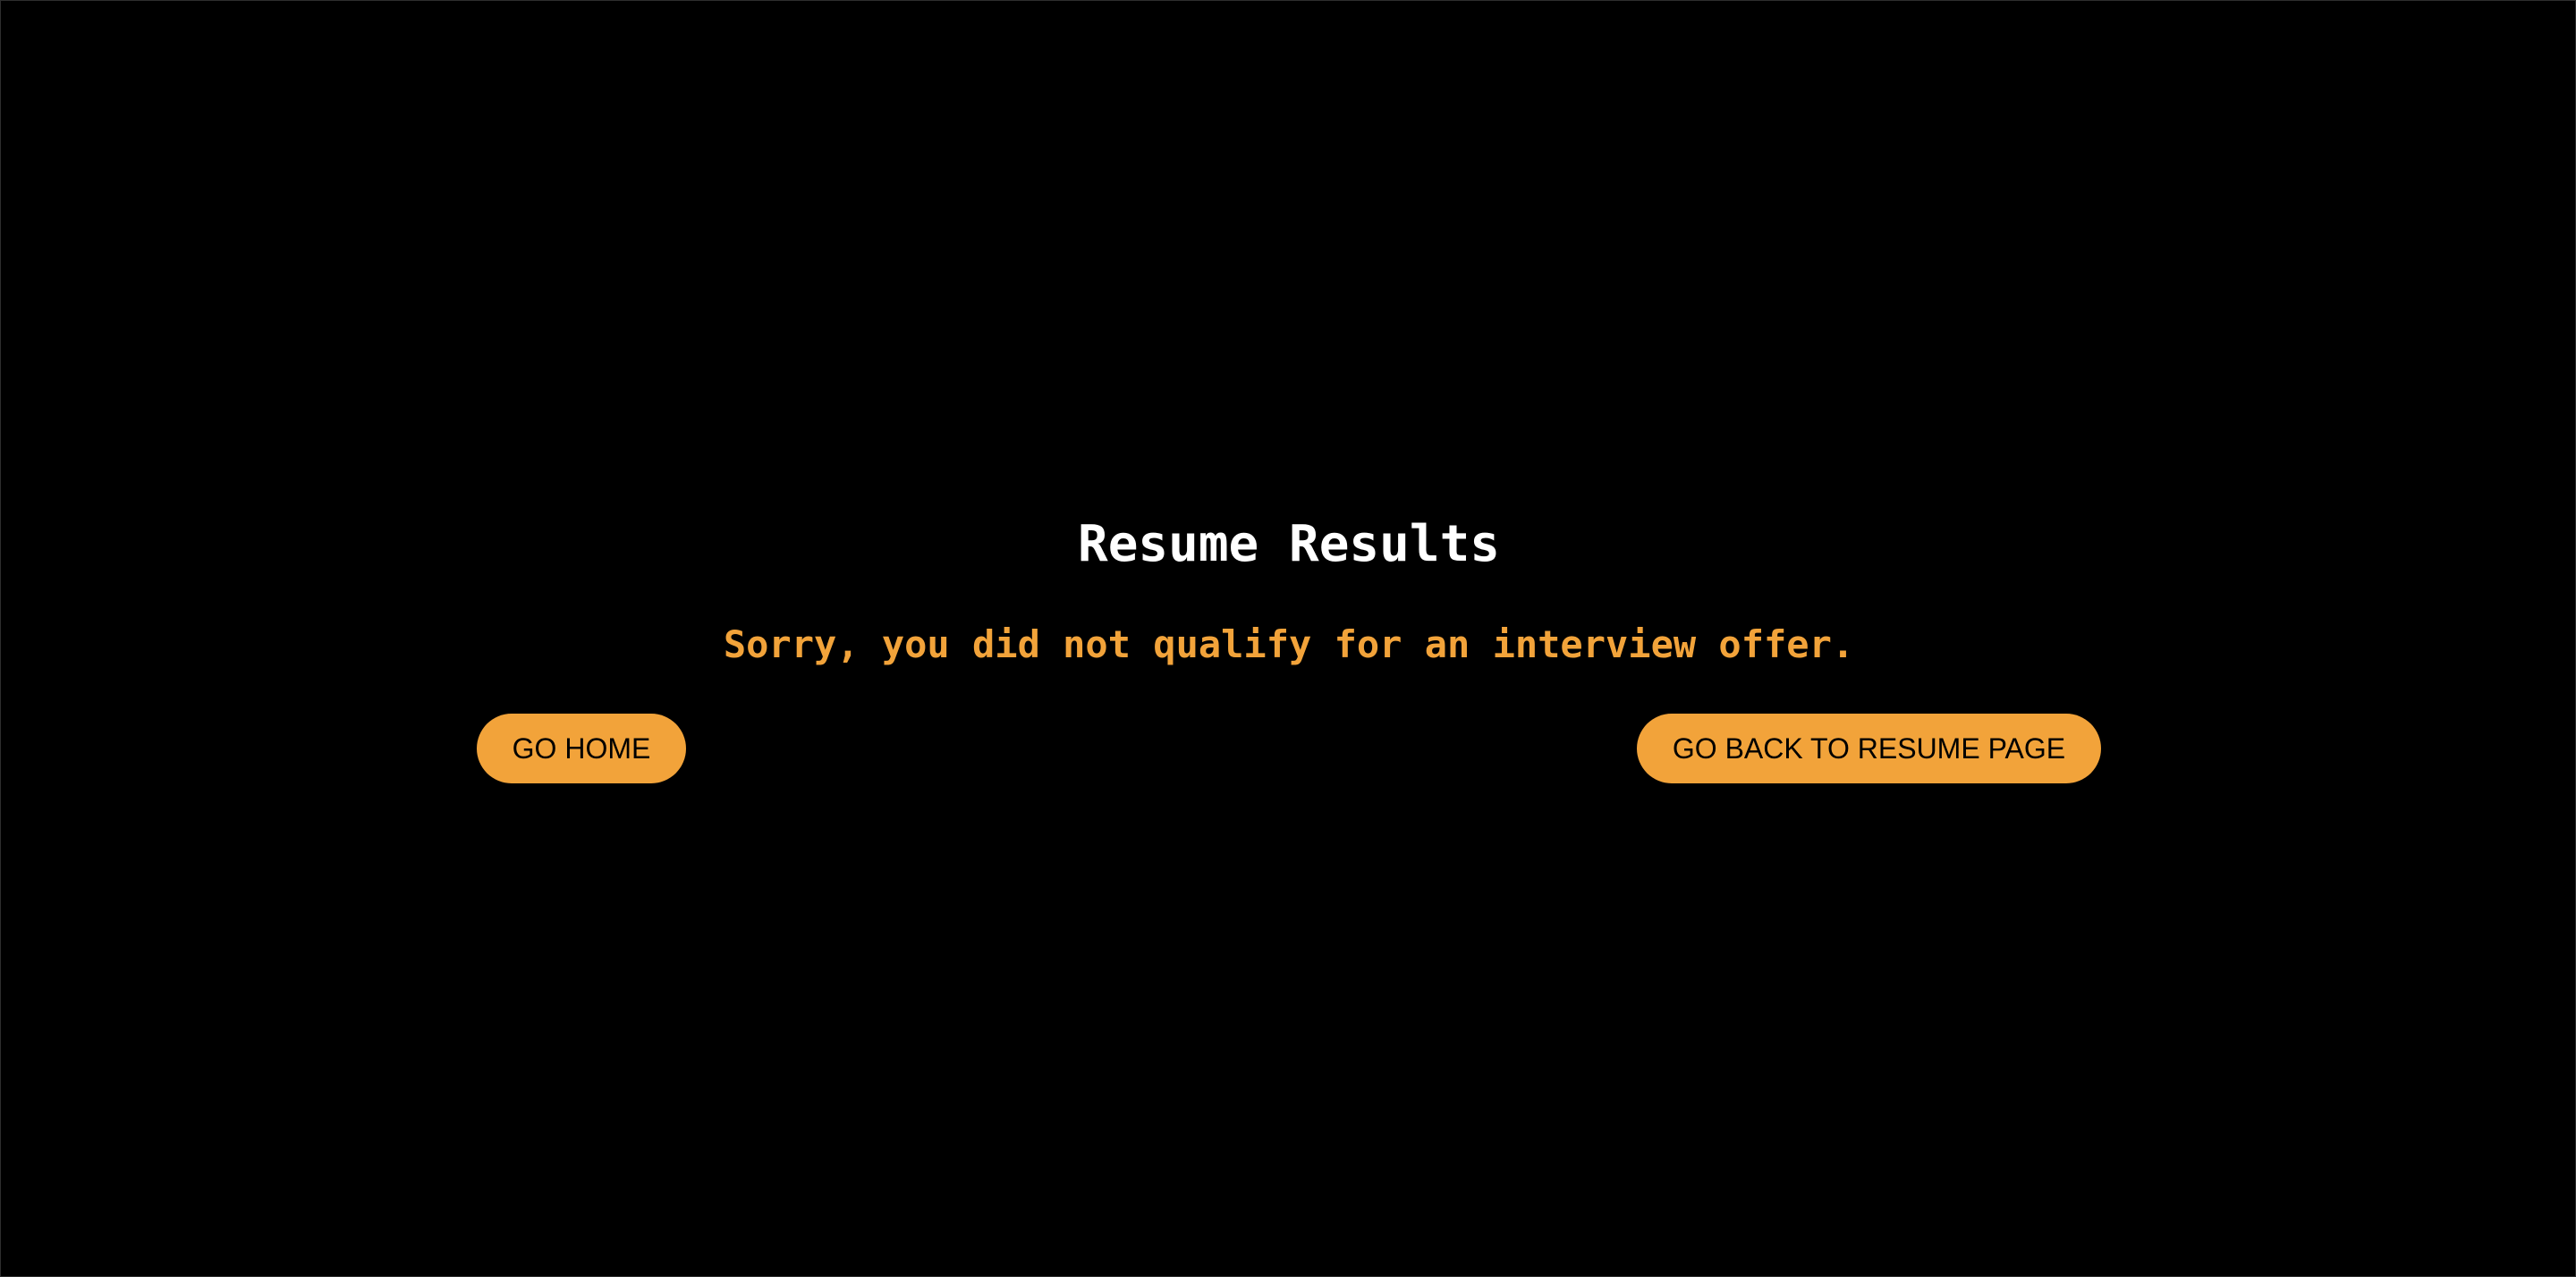  What do you see at coordinates (1869, 748) in the screenshot?
I see `go-back-to-resume-button: GO BACK TO RESUME PAGE` at bounding box center [1869, 748].